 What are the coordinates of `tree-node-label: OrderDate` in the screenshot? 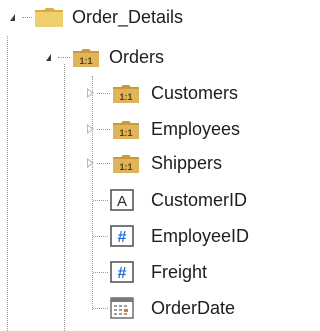 It's located at (193, 308).